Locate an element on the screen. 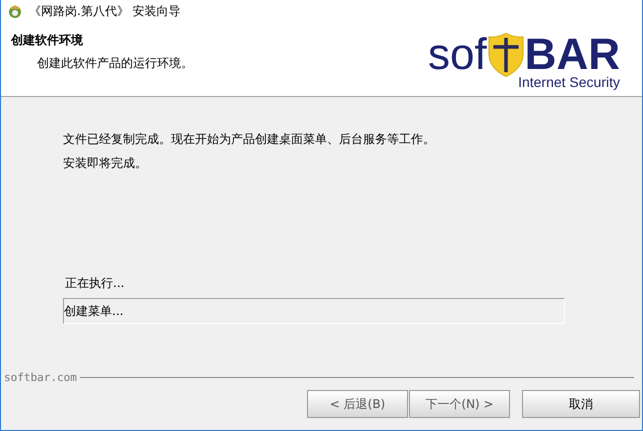  app-icon is located at coordinates (15, 11).